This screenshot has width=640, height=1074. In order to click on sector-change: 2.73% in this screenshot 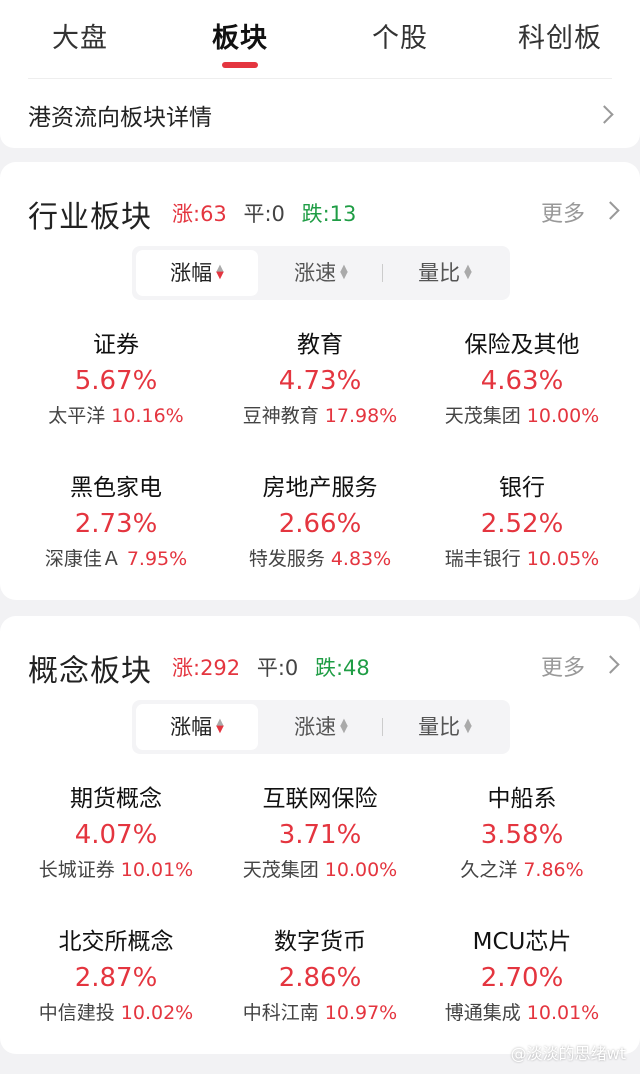, I will do `click(116, 524)`.